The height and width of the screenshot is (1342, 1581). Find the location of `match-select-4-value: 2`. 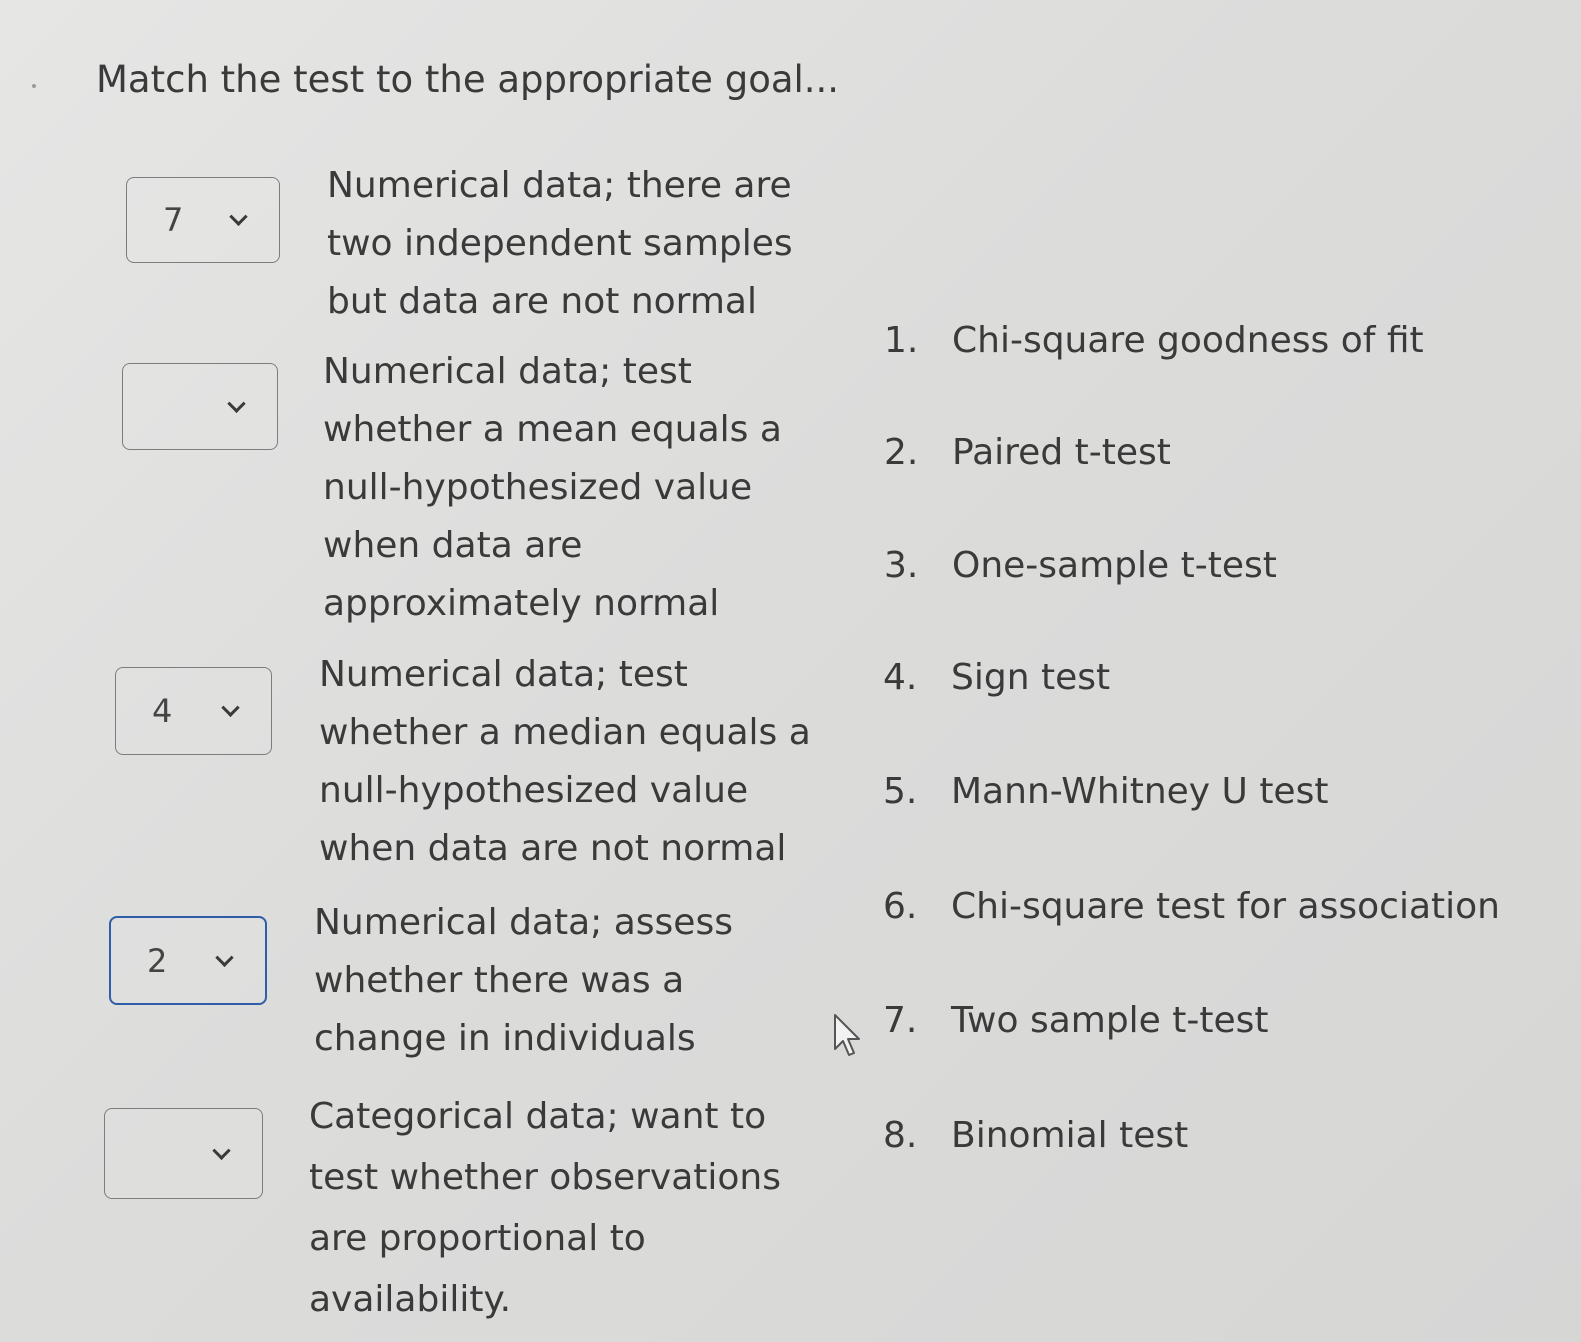

match-select-4-value: 2 is located at coordinates (157, 960).